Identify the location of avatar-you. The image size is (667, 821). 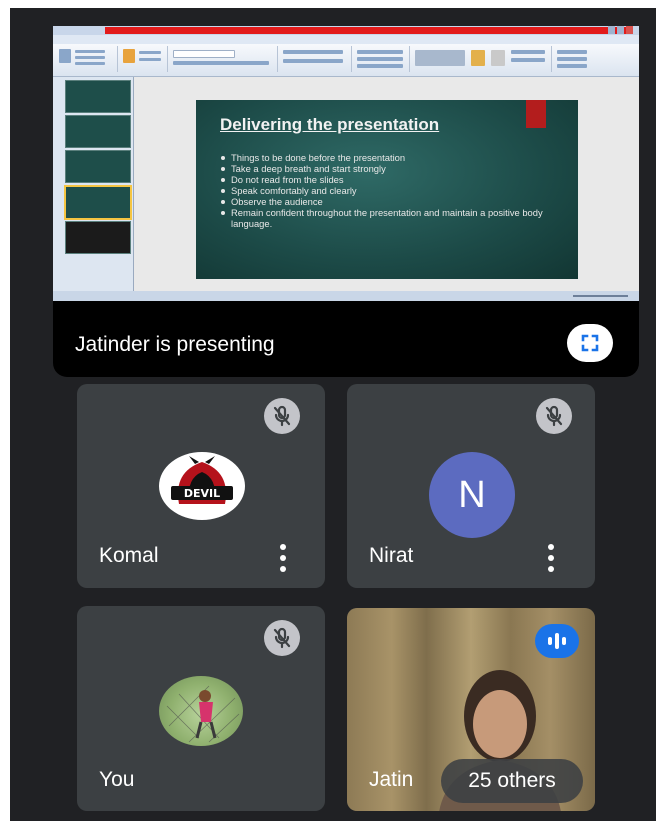
(201, 711).